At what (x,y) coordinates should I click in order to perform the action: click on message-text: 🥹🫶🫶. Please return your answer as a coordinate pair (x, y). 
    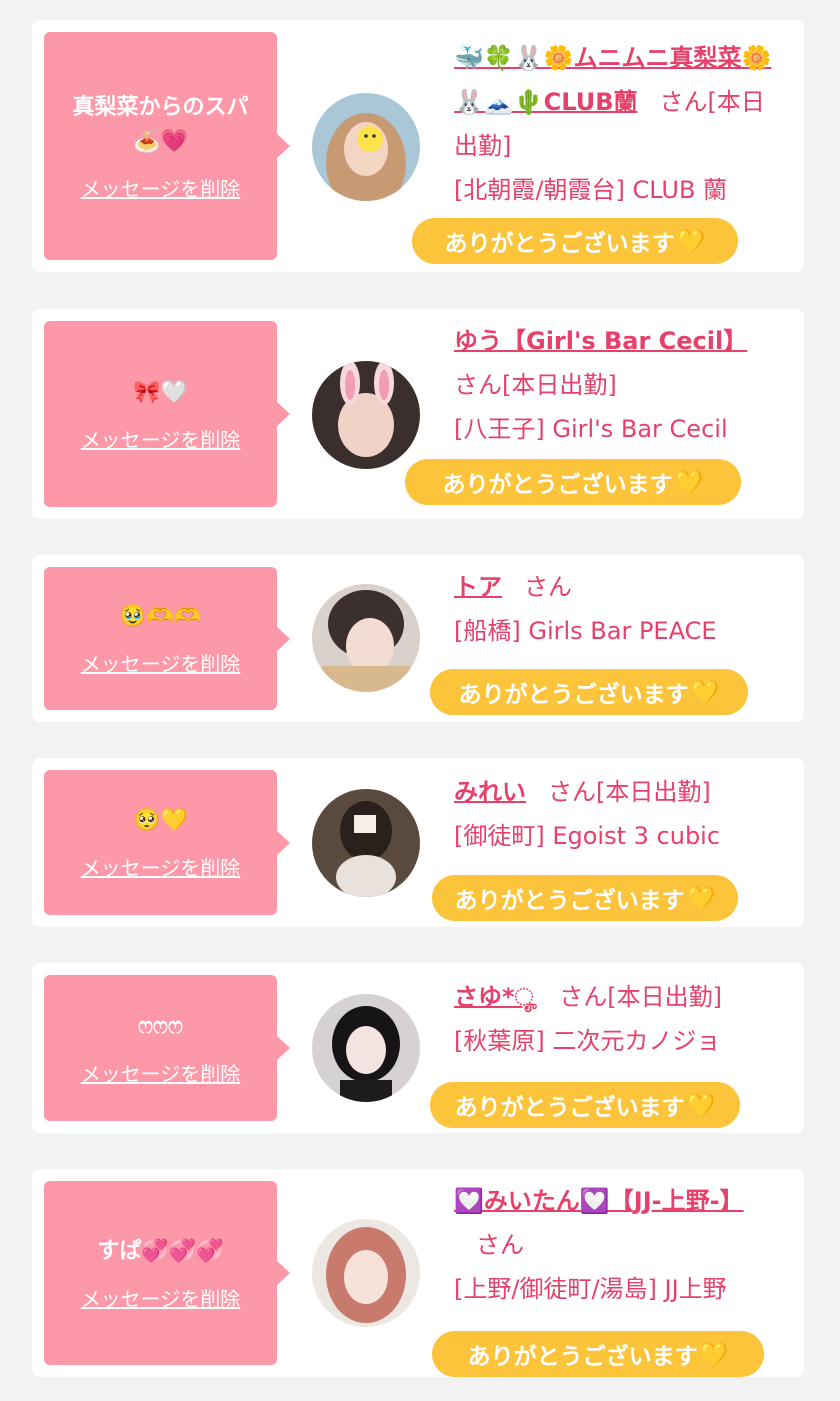
    Looking at the image, I should click on (160, 616).